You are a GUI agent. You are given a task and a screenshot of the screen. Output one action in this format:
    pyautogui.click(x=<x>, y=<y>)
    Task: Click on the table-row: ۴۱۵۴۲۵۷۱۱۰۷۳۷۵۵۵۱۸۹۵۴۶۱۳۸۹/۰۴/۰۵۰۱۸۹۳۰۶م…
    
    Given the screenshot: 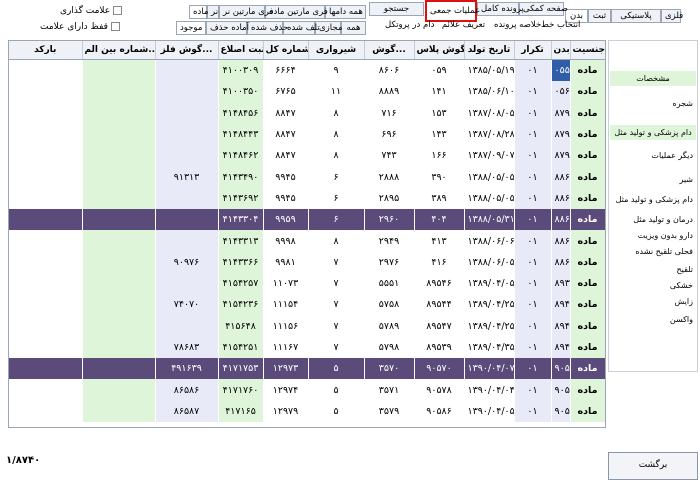 What is the action you would take?
    pyautogui.click(x=307, y=283)
    